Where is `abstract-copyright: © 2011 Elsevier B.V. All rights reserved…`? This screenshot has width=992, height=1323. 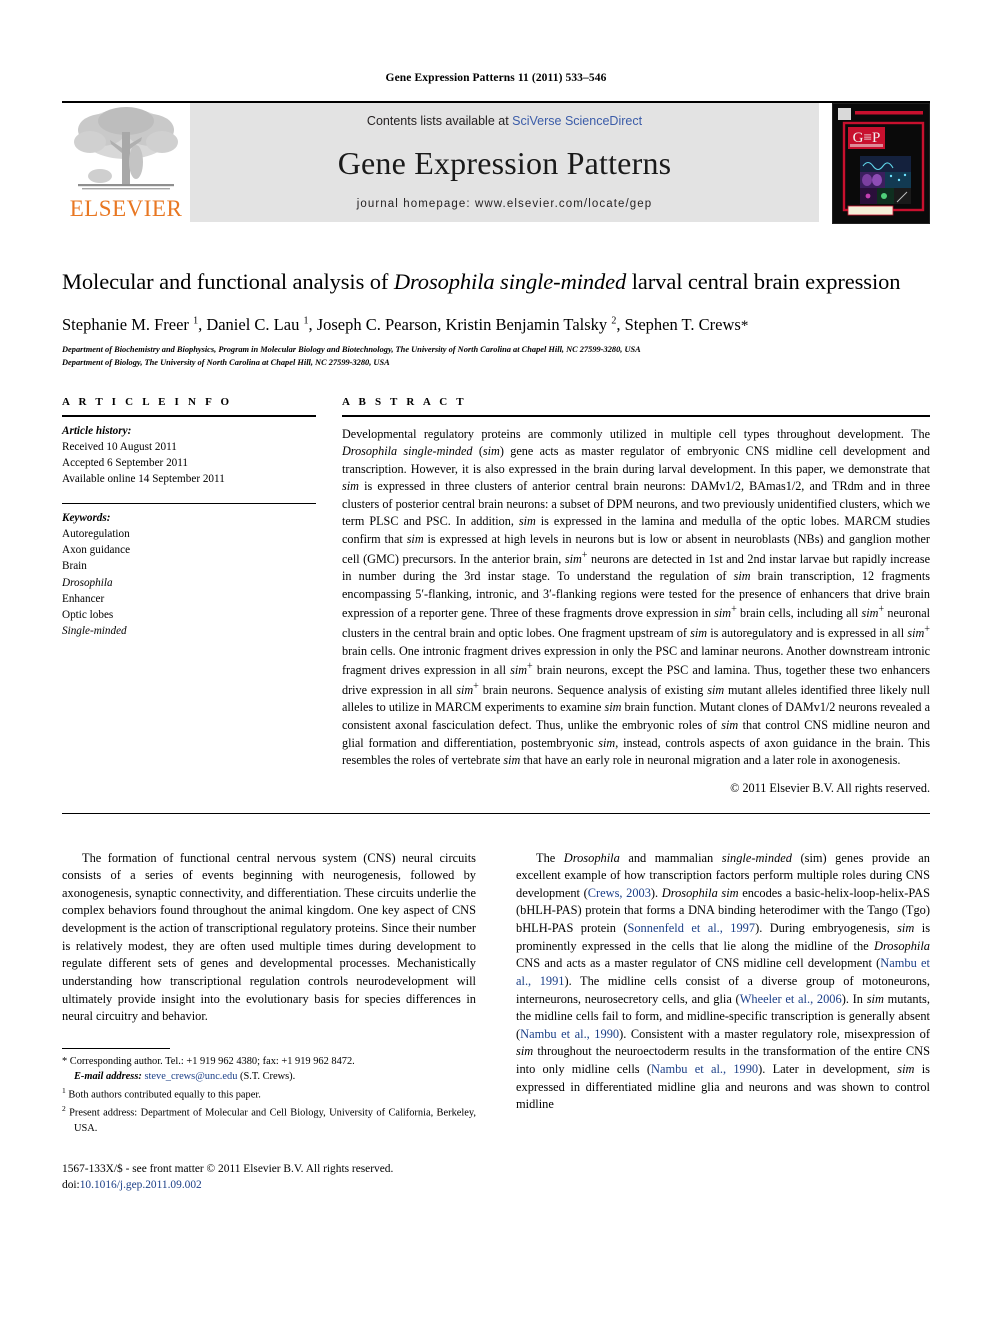 abstract-copyright: © 2011 Elsevier B.V. All rights reserved… is located at coordinates (830, 787).